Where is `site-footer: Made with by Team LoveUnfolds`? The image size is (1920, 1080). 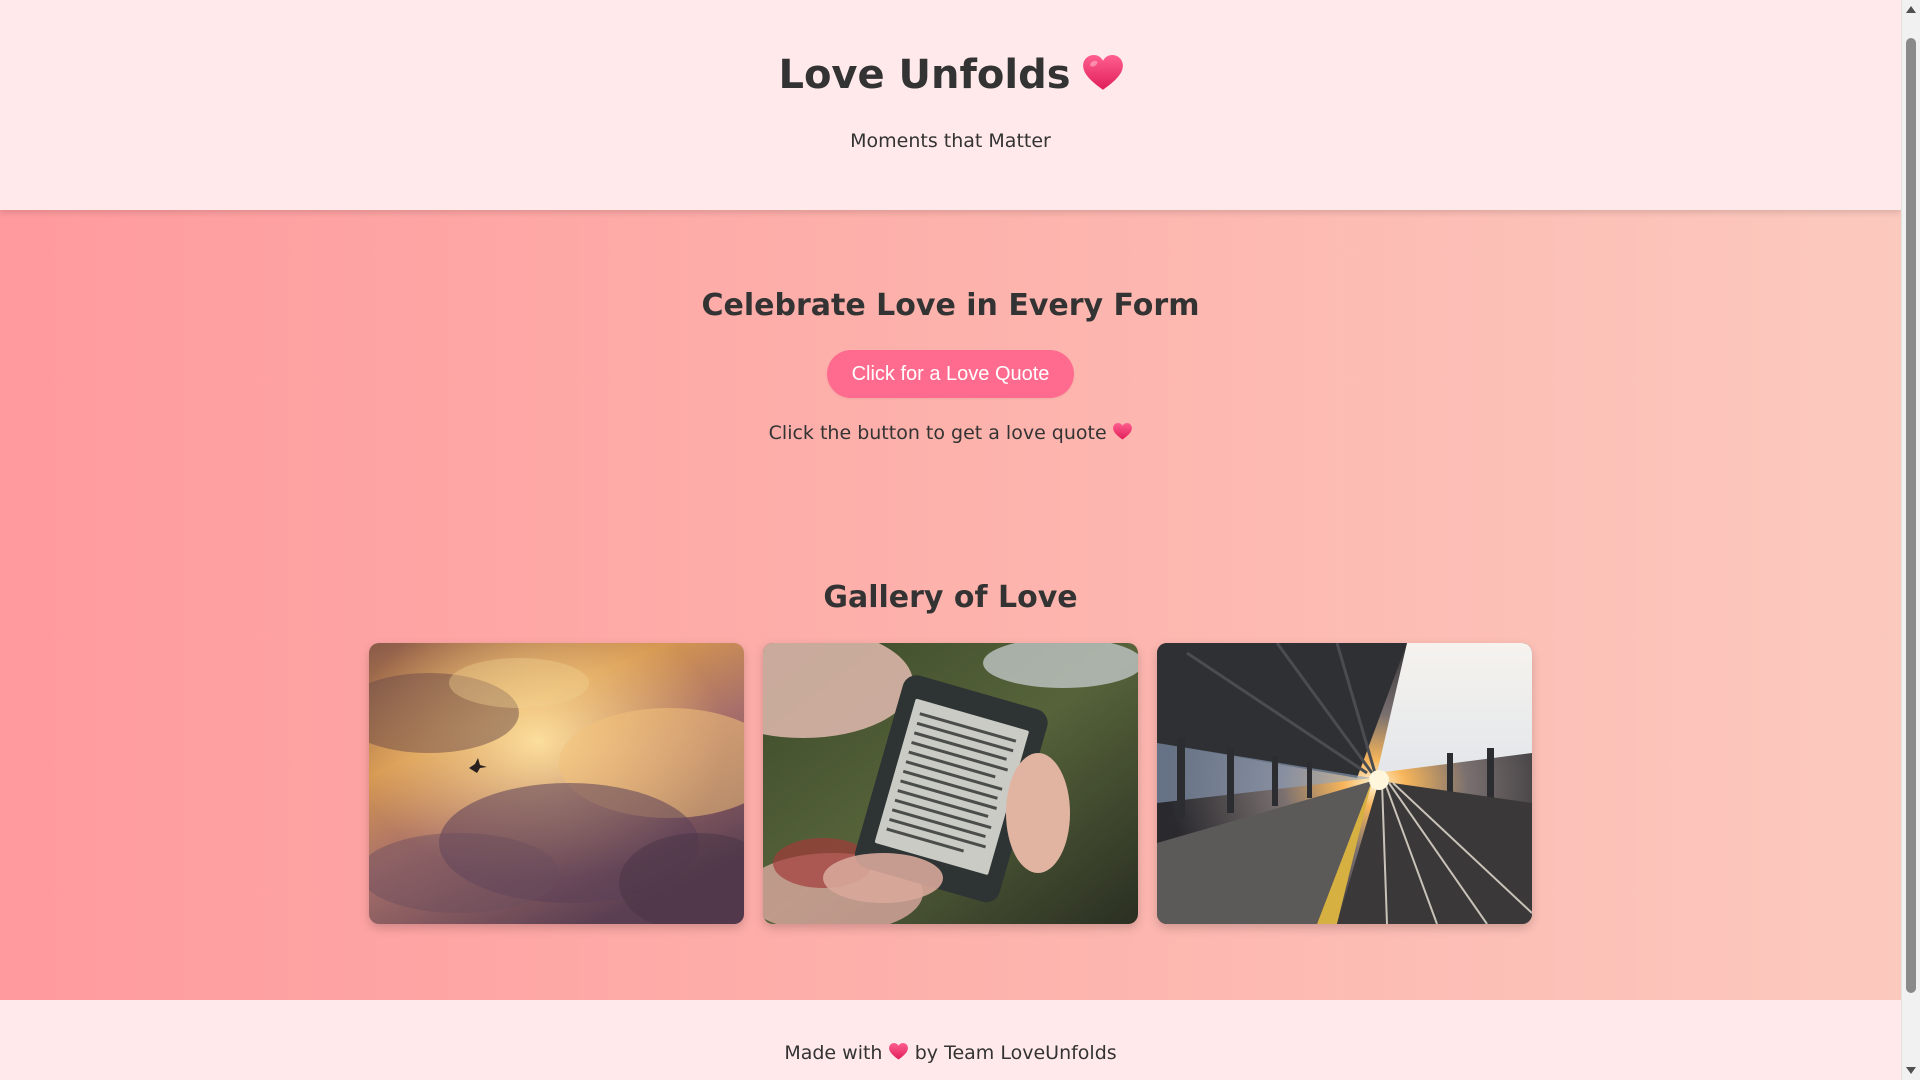
site-footer: Made with by Team LoveUnfolds is located at coordinates (950, 1040).